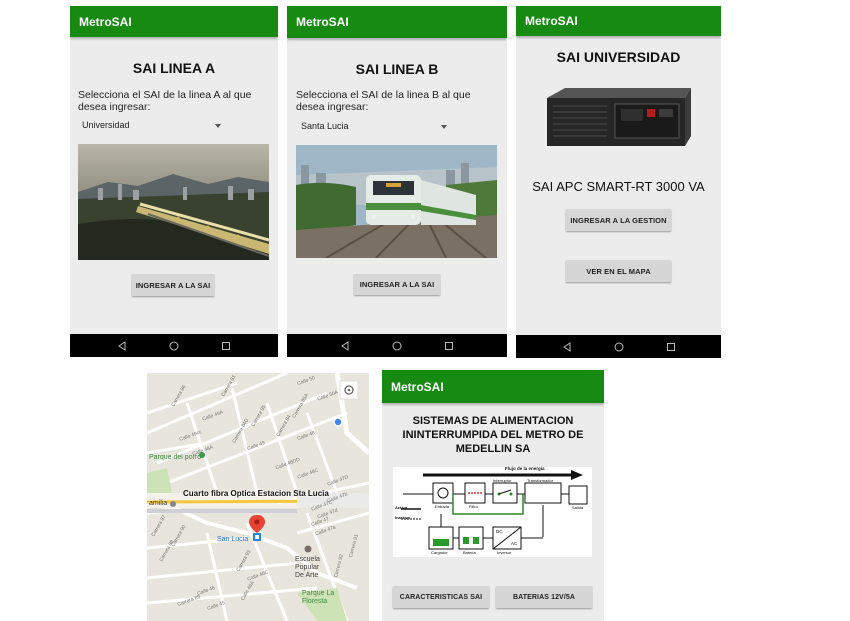 This screenshot has width=850, height=621. I want to click on spinner-value: Santa Lucia, so click(325, 126).